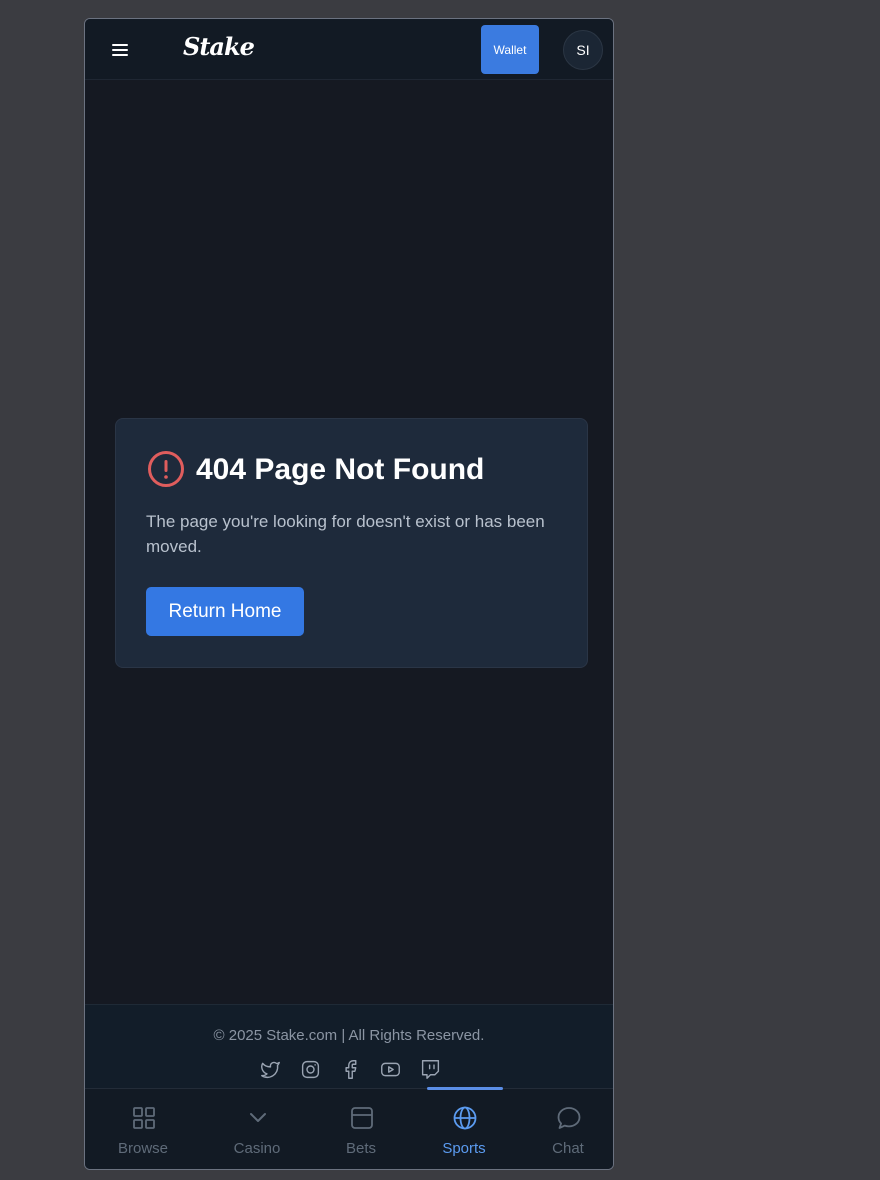 This screenshot has height=1180, width=880. Describe the element at coordinates (270, 1069) in the screenshot. I see `twitter-icon` at that location.